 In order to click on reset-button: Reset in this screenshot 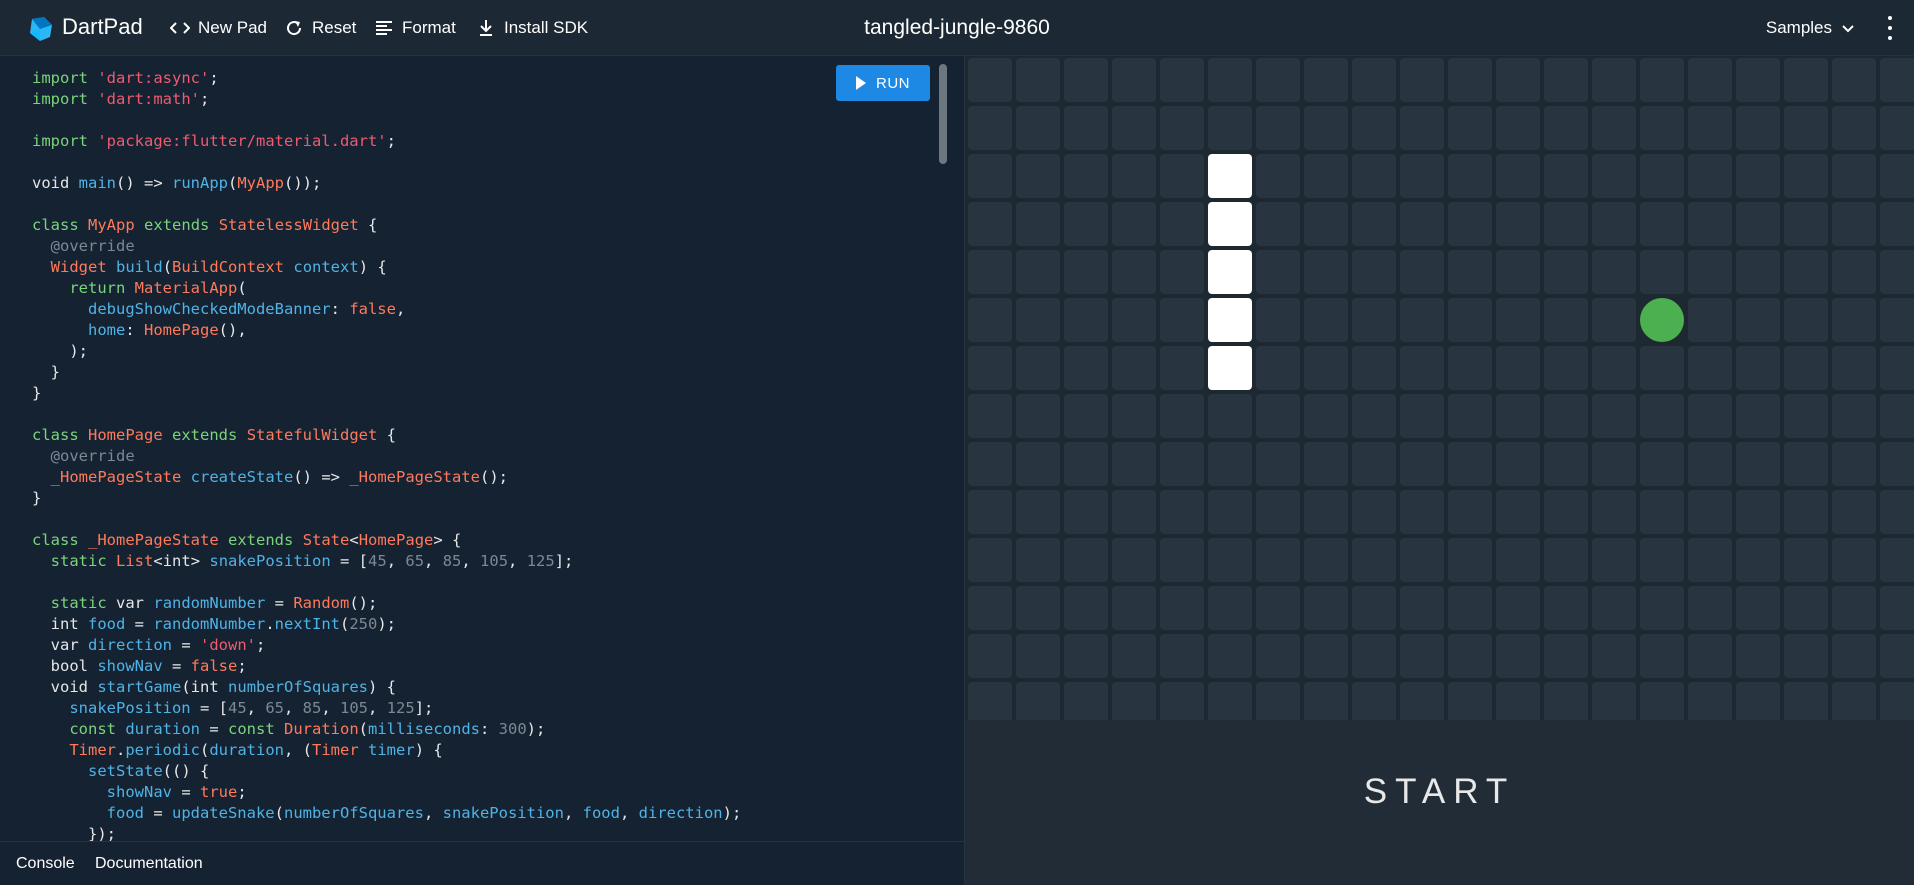, I will do `click(320, 28)`.